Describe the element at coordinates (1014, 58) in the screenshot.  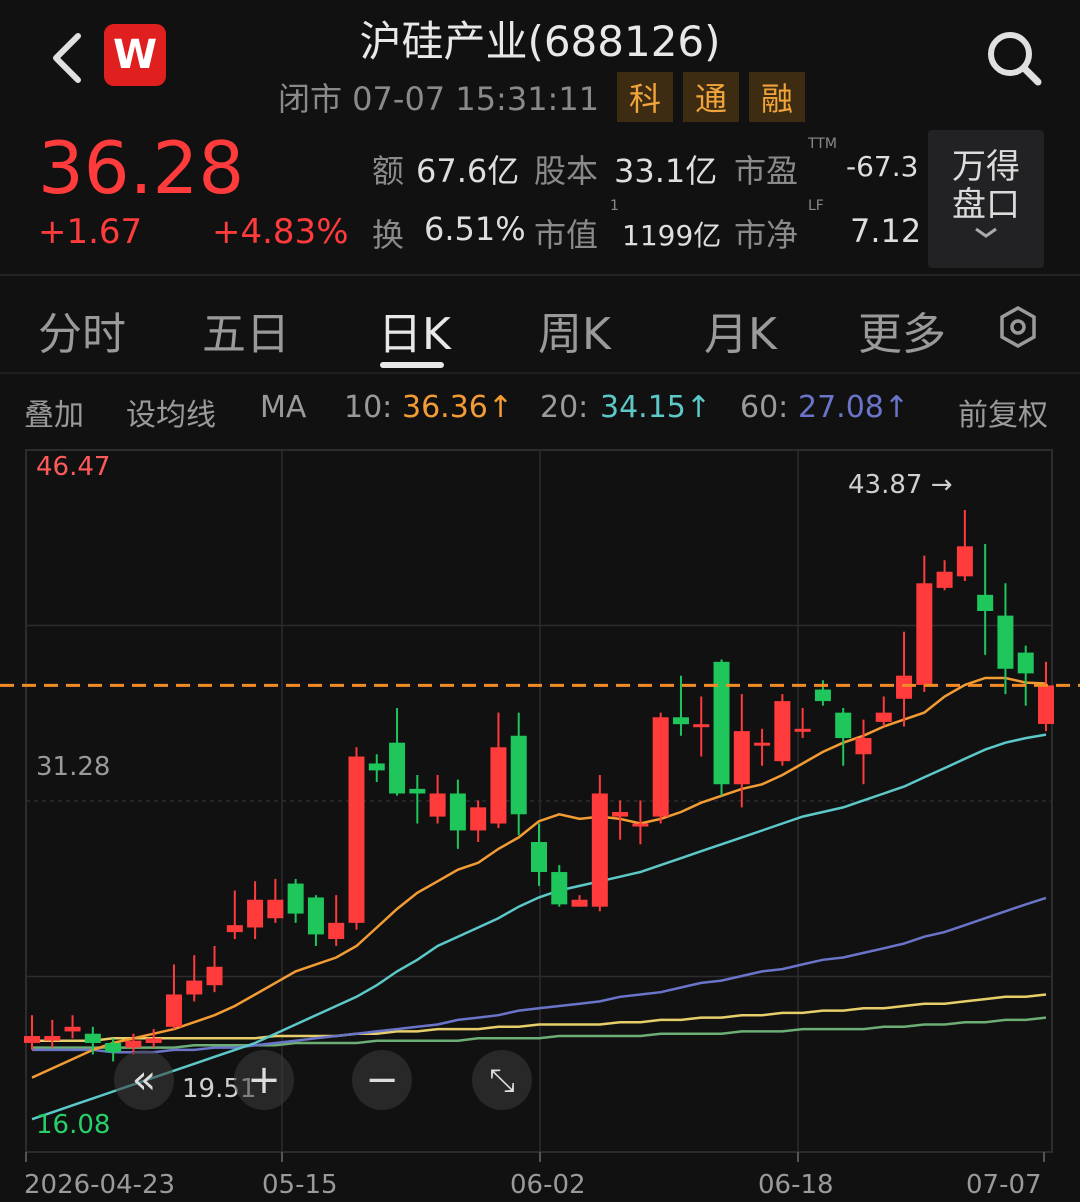
I see `search-icon` at that location.